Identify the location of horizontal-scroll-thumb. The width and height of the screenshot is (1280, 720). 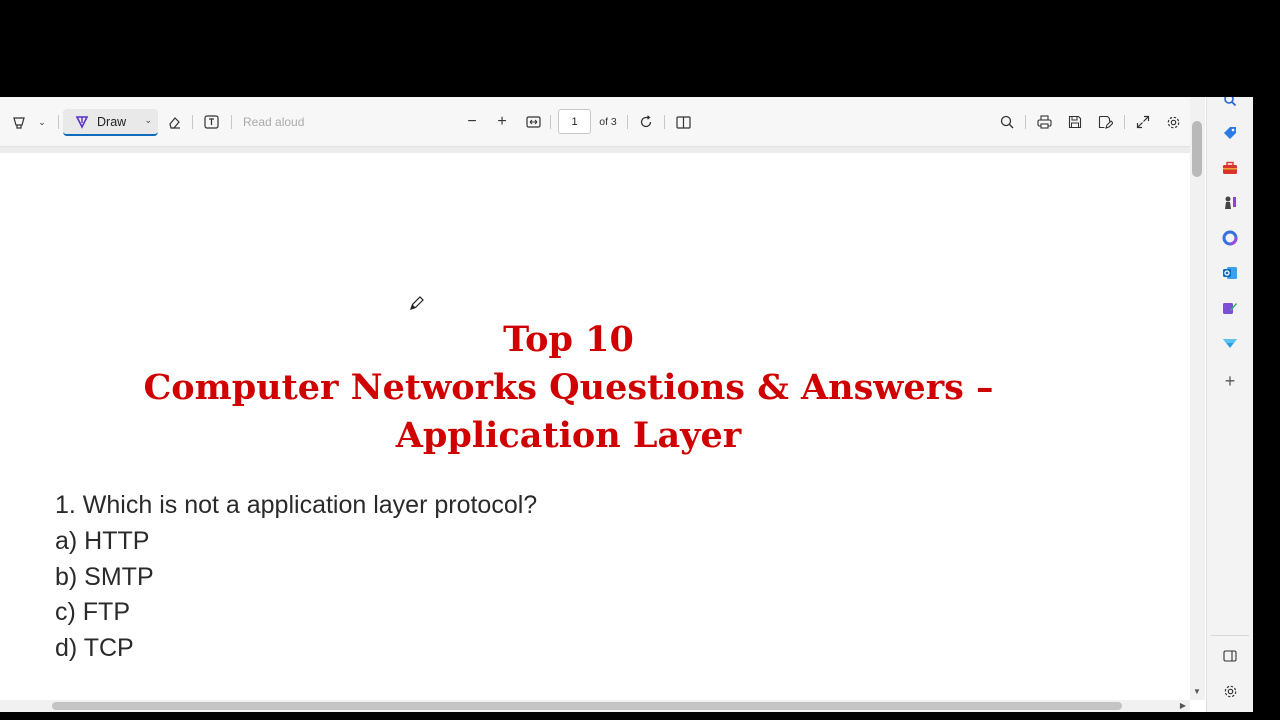
(587, 706).